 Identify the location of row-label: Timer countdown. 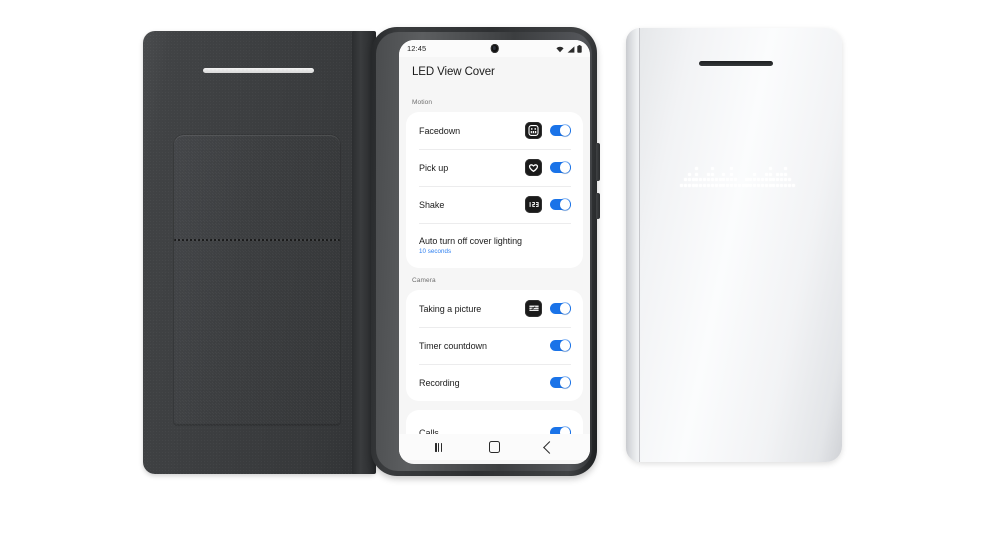
(453, 345).